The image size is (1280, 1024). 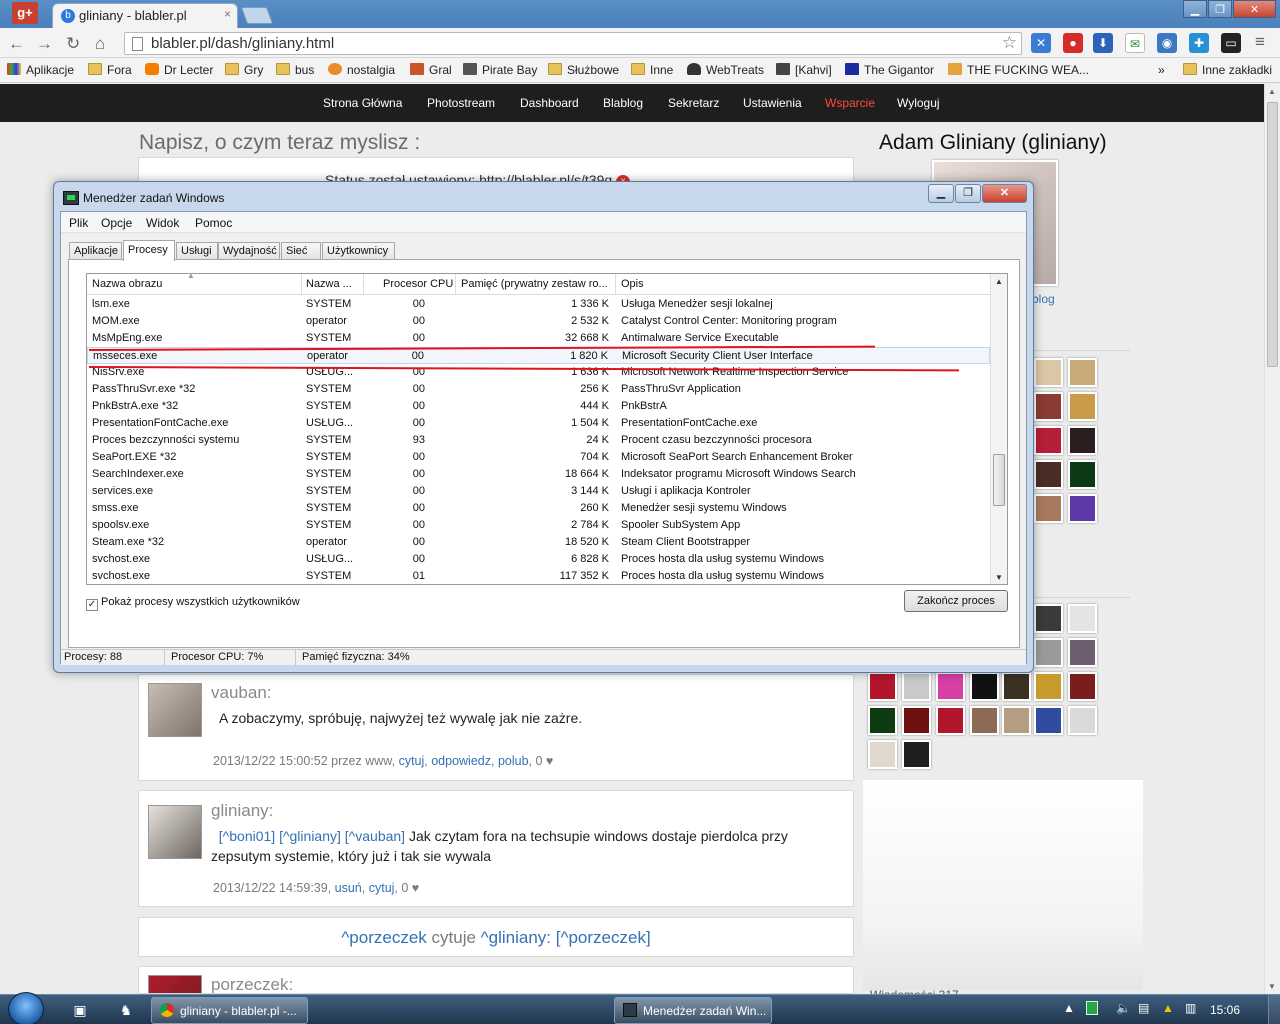 I want to click on bookmark-dr-lecter: Dr Lecter, so click(x=179, y=70).